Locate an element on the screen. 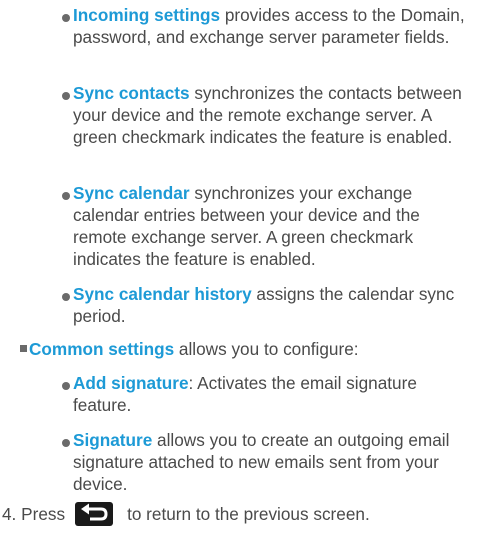 The image size is (485, 534). term-incoming-settings: Incoming settings is located at coordinates (147, 15).